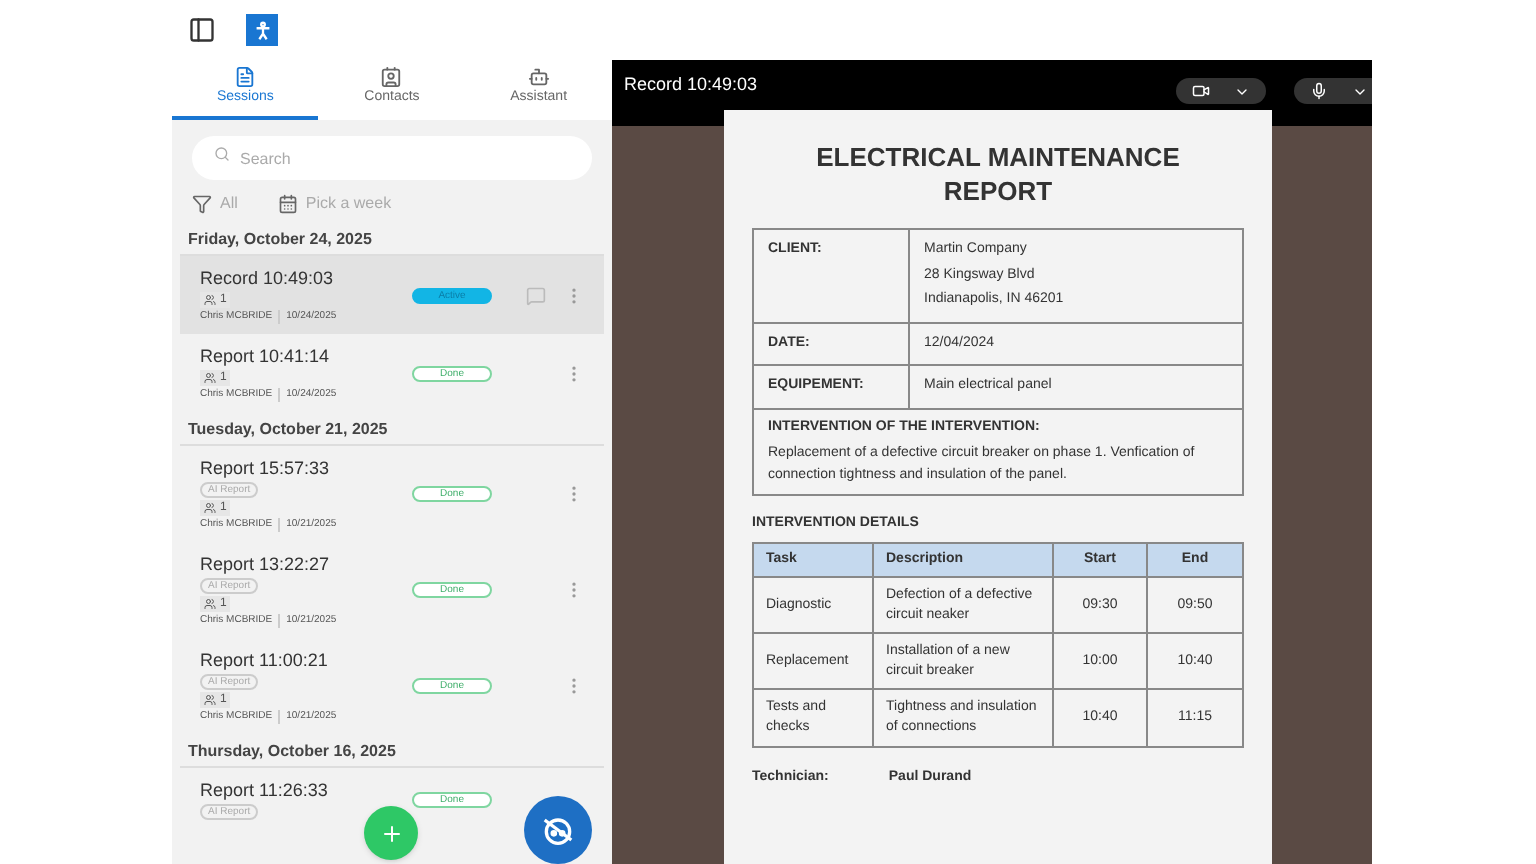 This screenshot has width=1536, height=864. Describe the element at coordinates (558, 830) in the screenshot. I see `assistant-icon` at that location.